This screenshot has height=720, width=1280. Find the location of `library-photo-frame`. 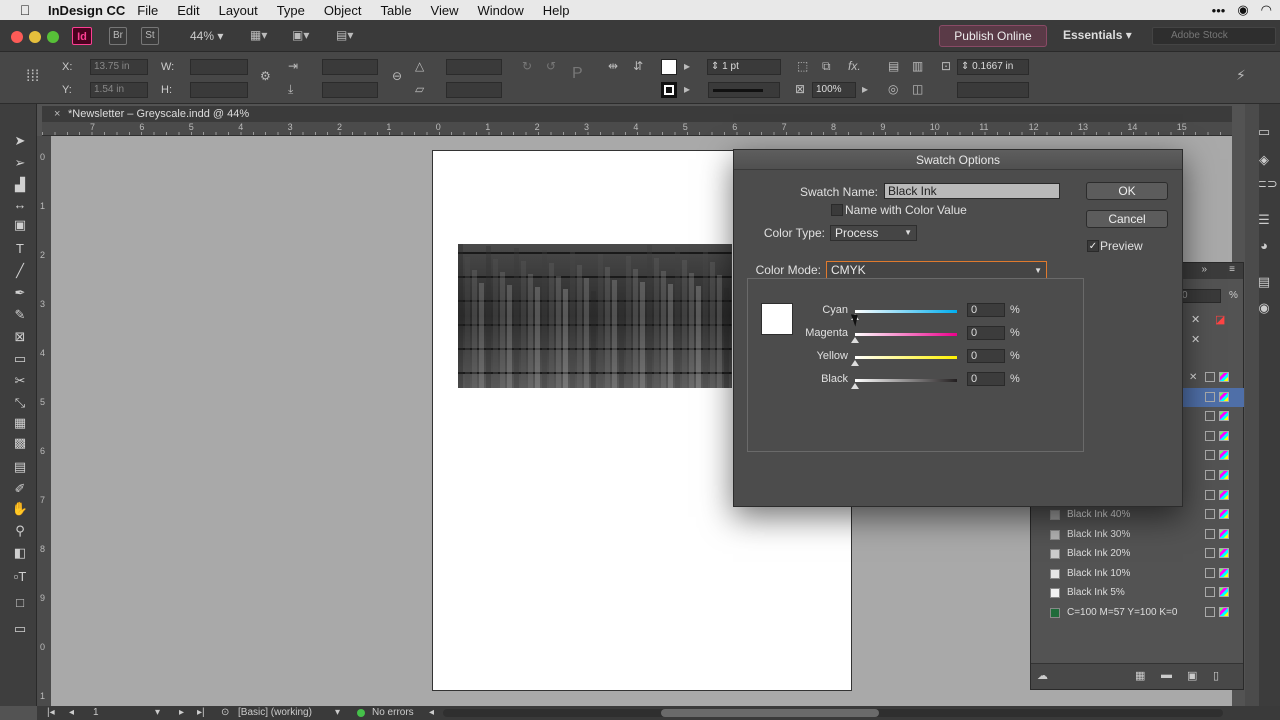

library-photo-frame is located at coordinates (595, 316).